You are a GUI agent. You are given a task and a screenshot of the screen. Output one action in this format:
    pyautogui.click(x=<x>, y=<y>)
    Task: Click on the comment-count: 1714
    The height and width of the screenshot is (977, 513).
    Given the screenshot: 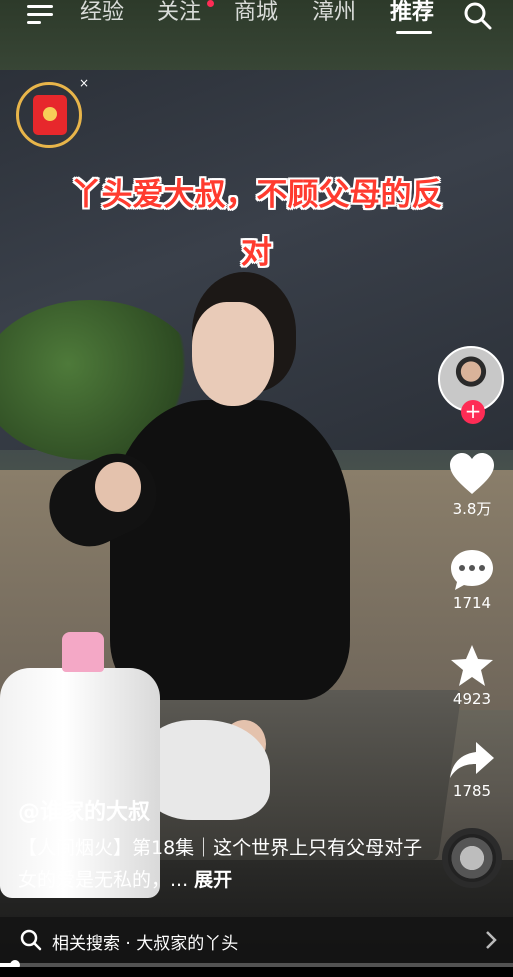 What is the action you would take?
    pyautogui.click(x=472, y=603)
    